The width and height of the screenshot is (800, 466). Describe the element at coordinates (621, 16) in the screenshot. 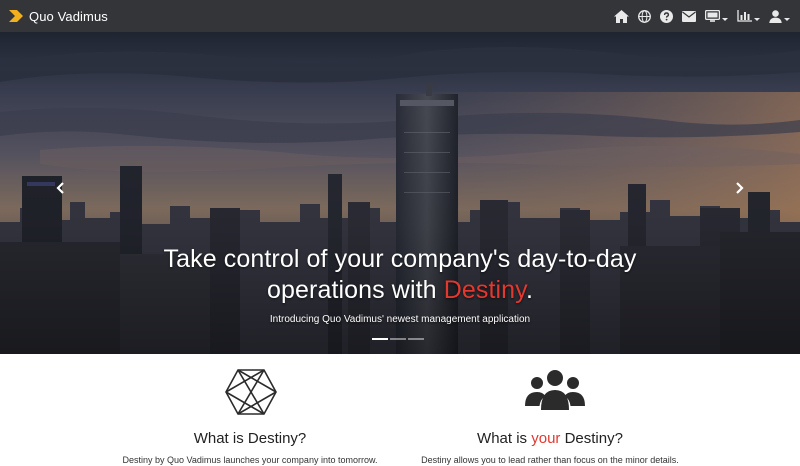

I see `home-icon` at that location.